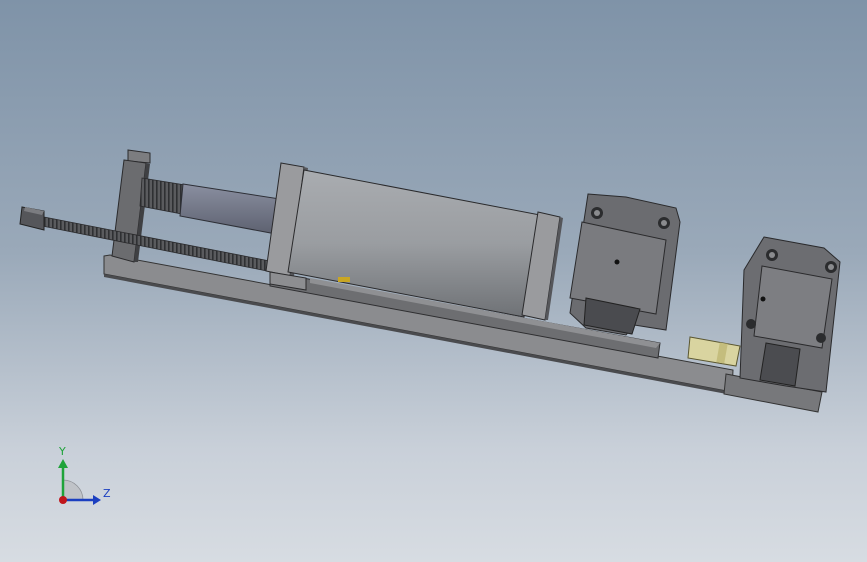 This screenshot has height=562, width=867. Describe the element at coordinates (107, 493) in the screenshot. I see `z-axis-label: Z` at that location.